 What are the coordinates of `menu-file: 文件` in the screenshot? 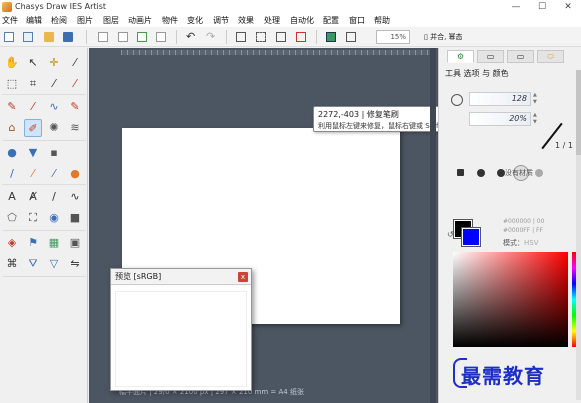 It's located at (10, 20).